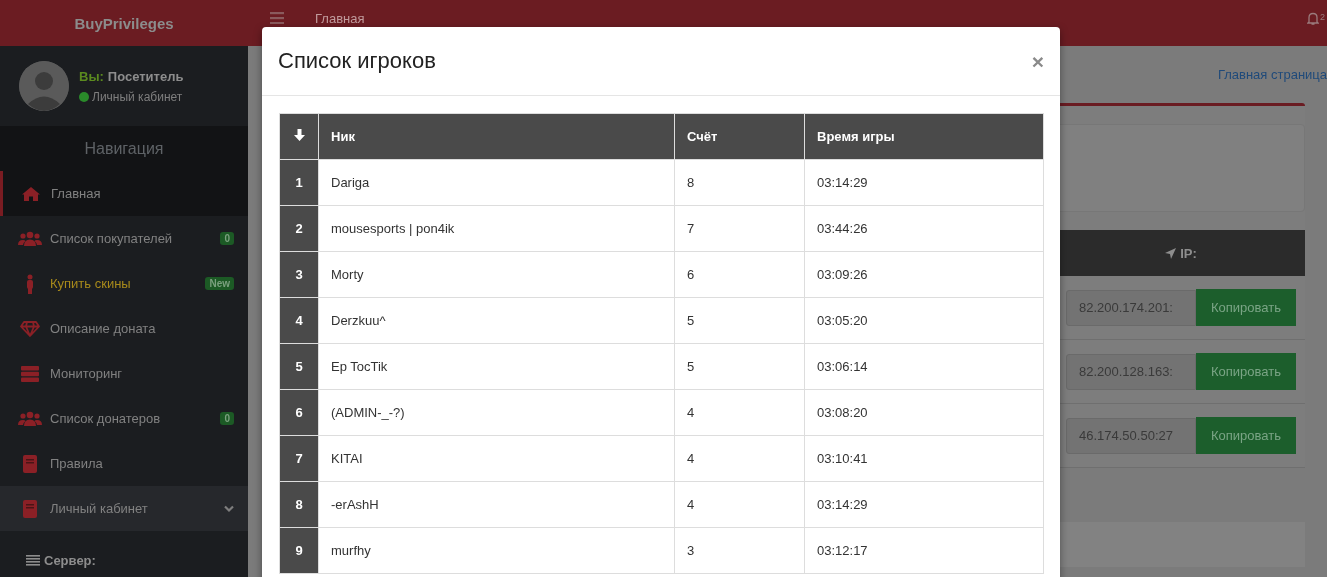  Describe the element at coordinates (1171, 253) in the screenshot. I see `location-arrow-icon` at that location.